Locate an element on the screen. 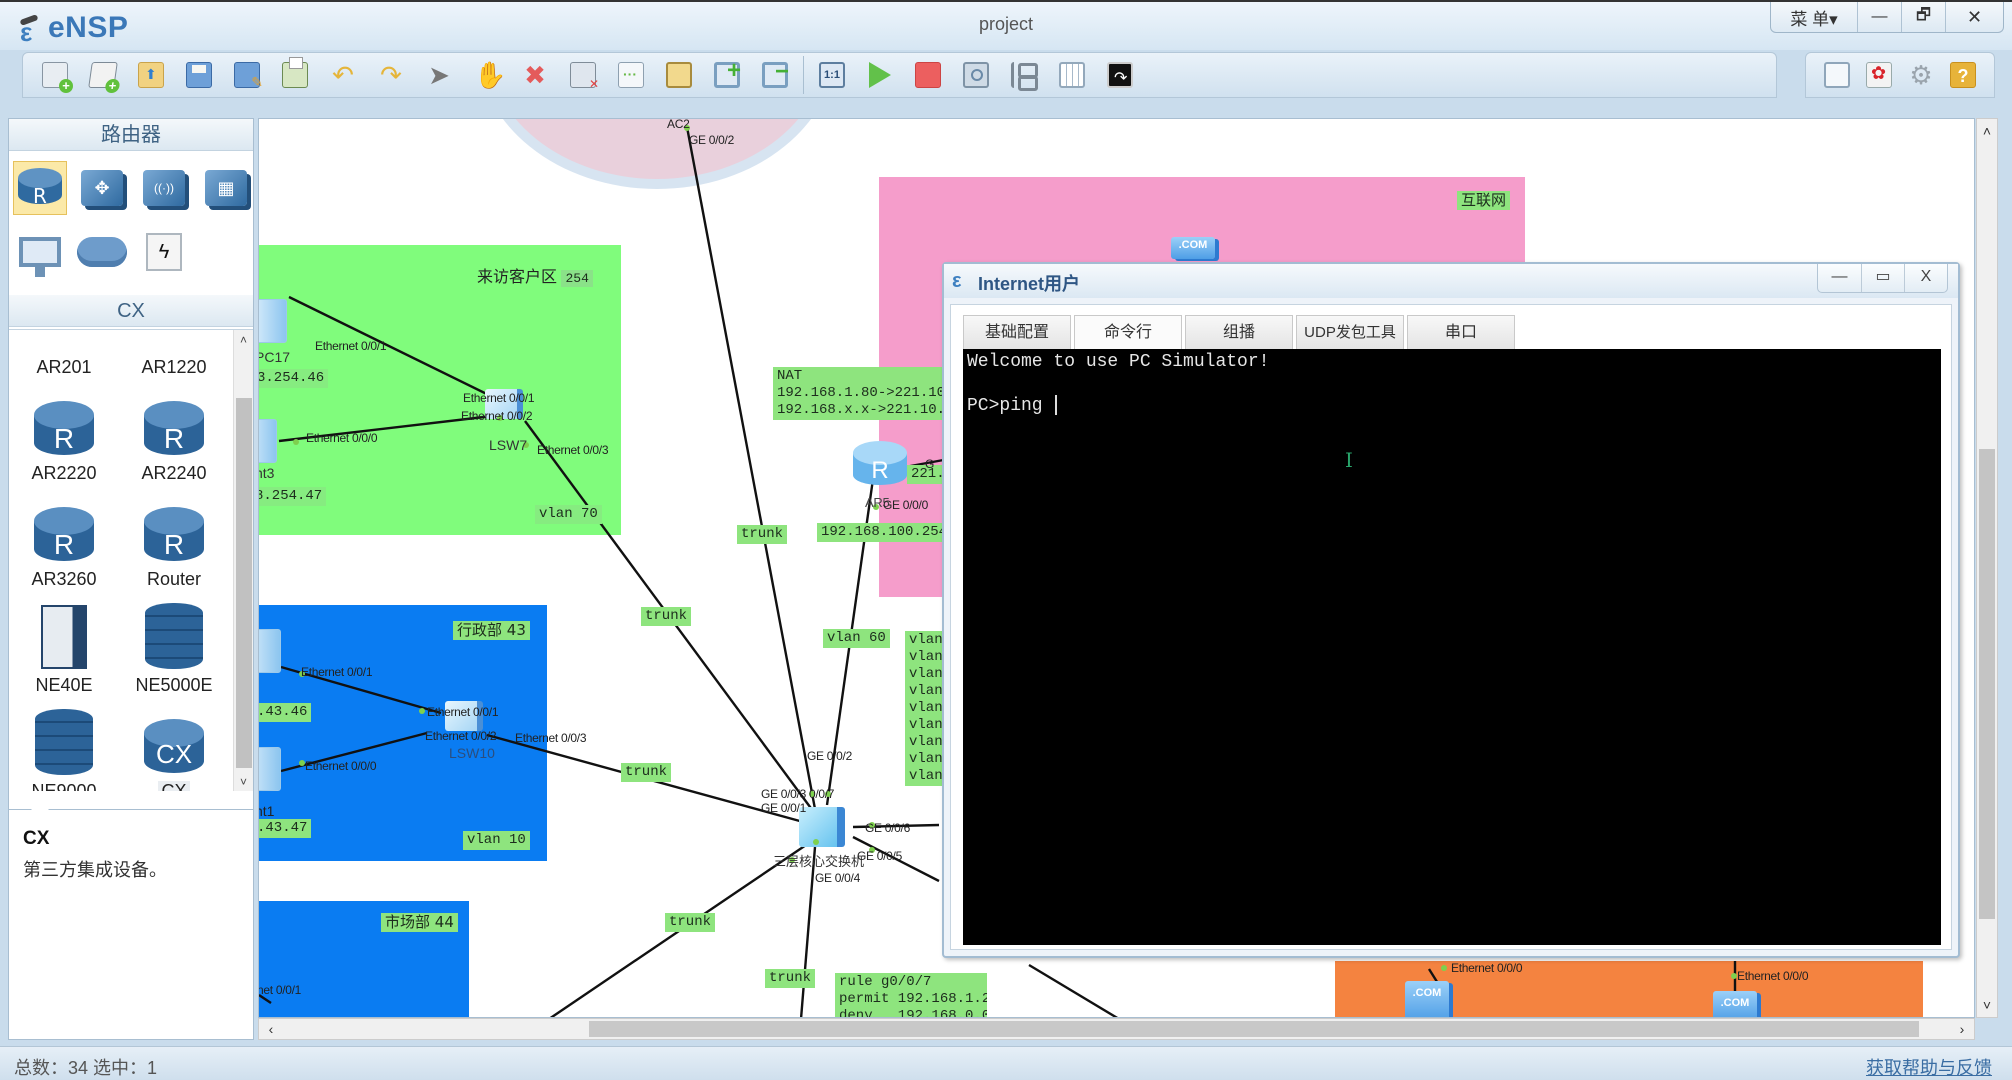  wireless-icon: ((·)) is located at coordinates (164, 188).